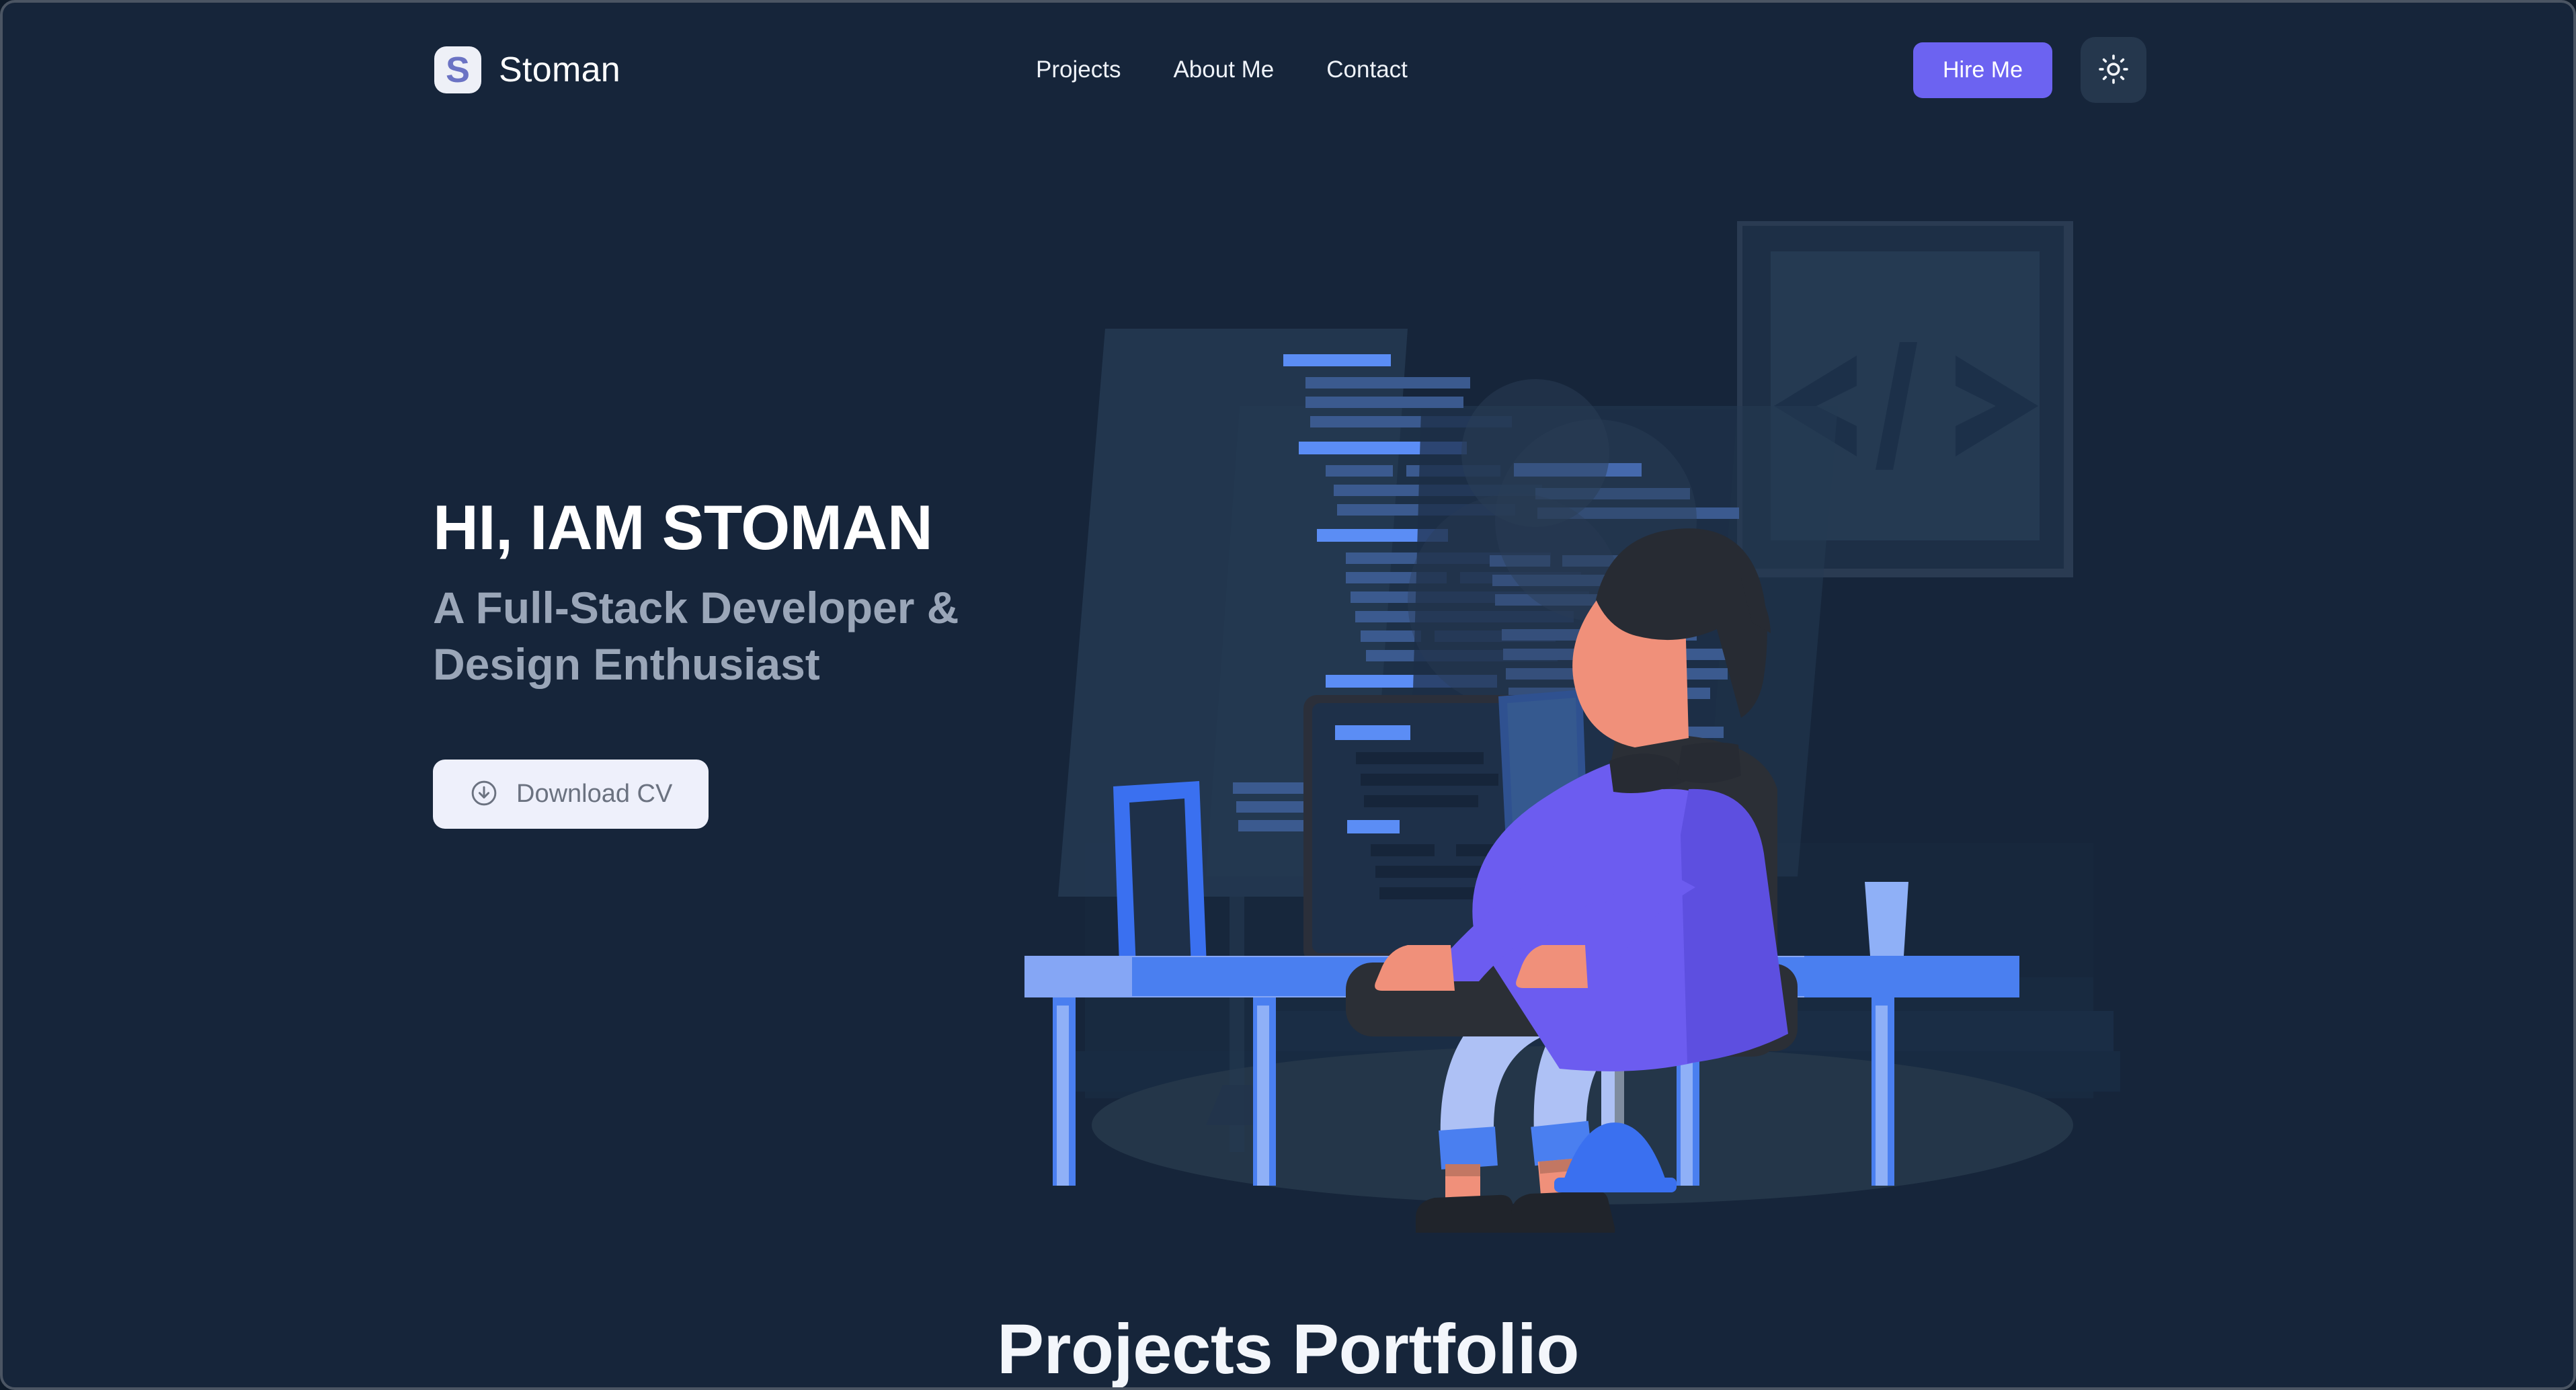 This screenshot has width=2576, height=1390. Describe the element at coordinates (1367, 69) in the screenshot. I see `nav-link-contact: Contact` at that location.